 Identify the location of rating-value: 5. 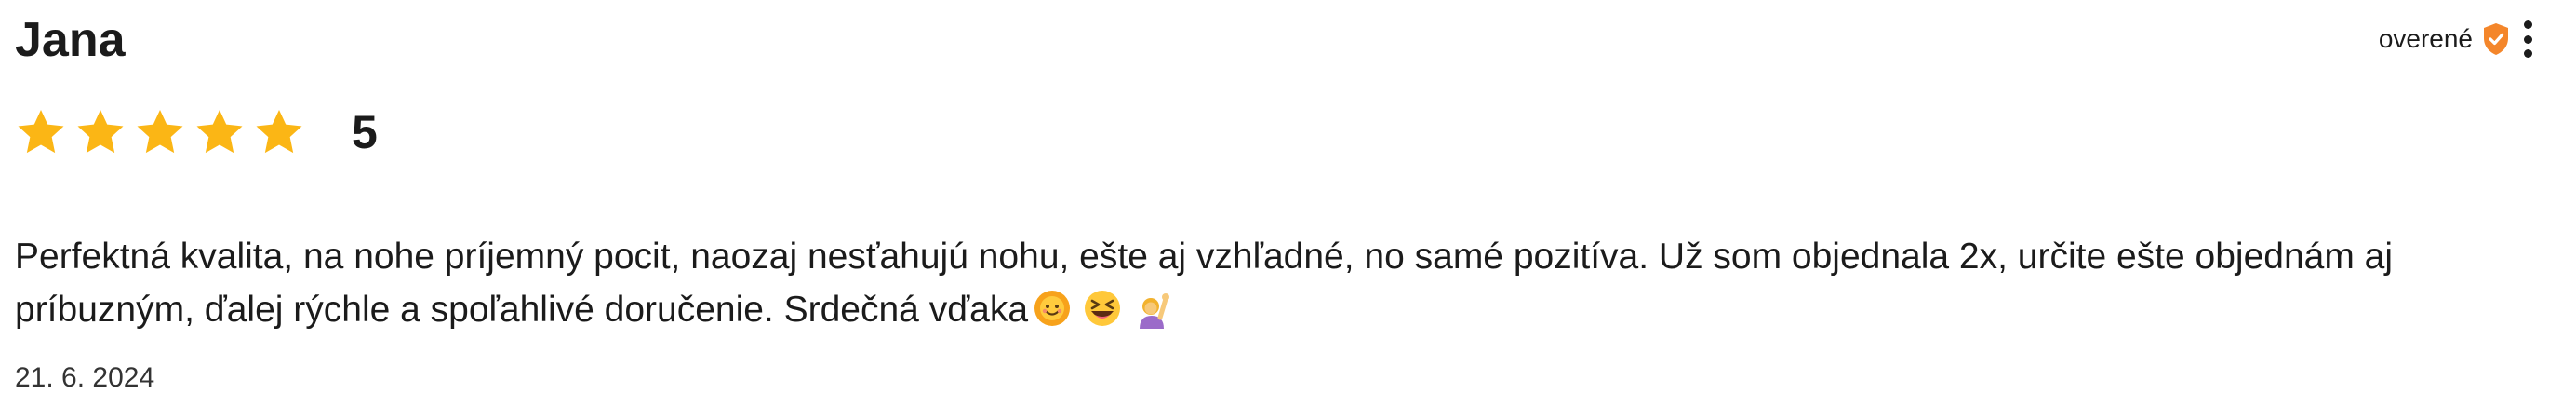
(365, 132).